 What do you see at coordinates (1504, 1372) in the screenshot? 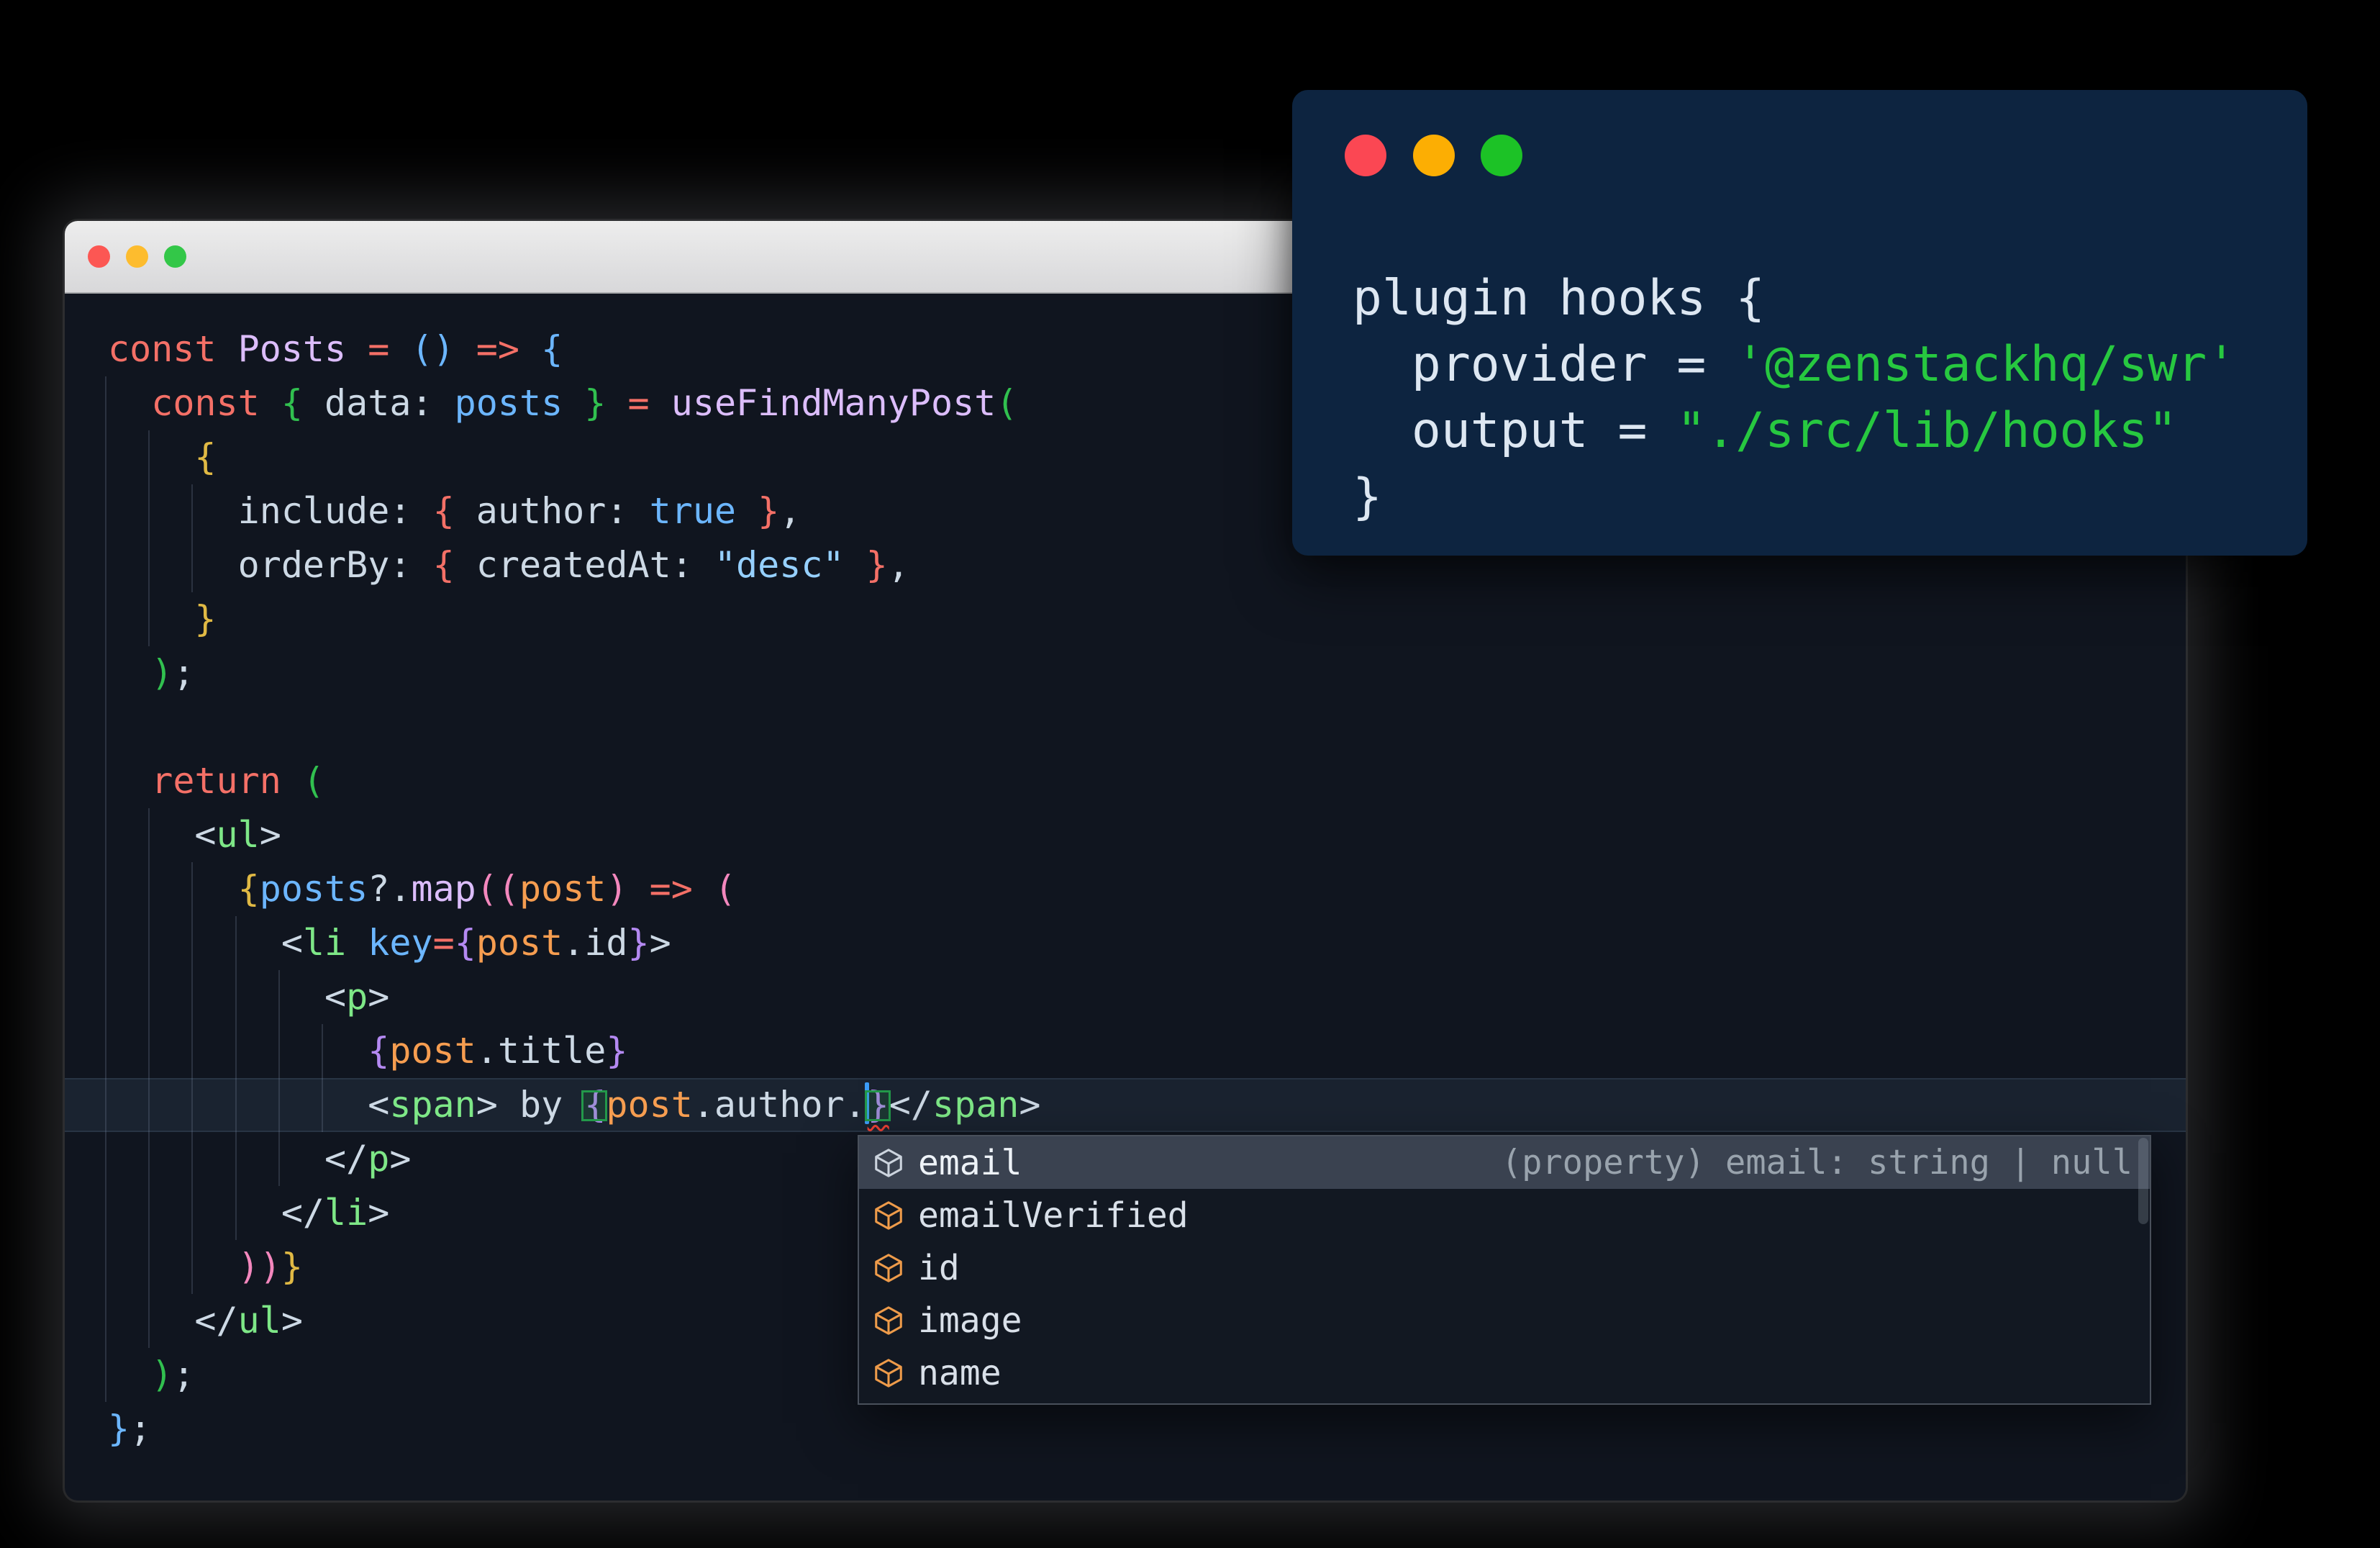
I see `suggestion-item-name: name` at bounding box center [1504, 1372].